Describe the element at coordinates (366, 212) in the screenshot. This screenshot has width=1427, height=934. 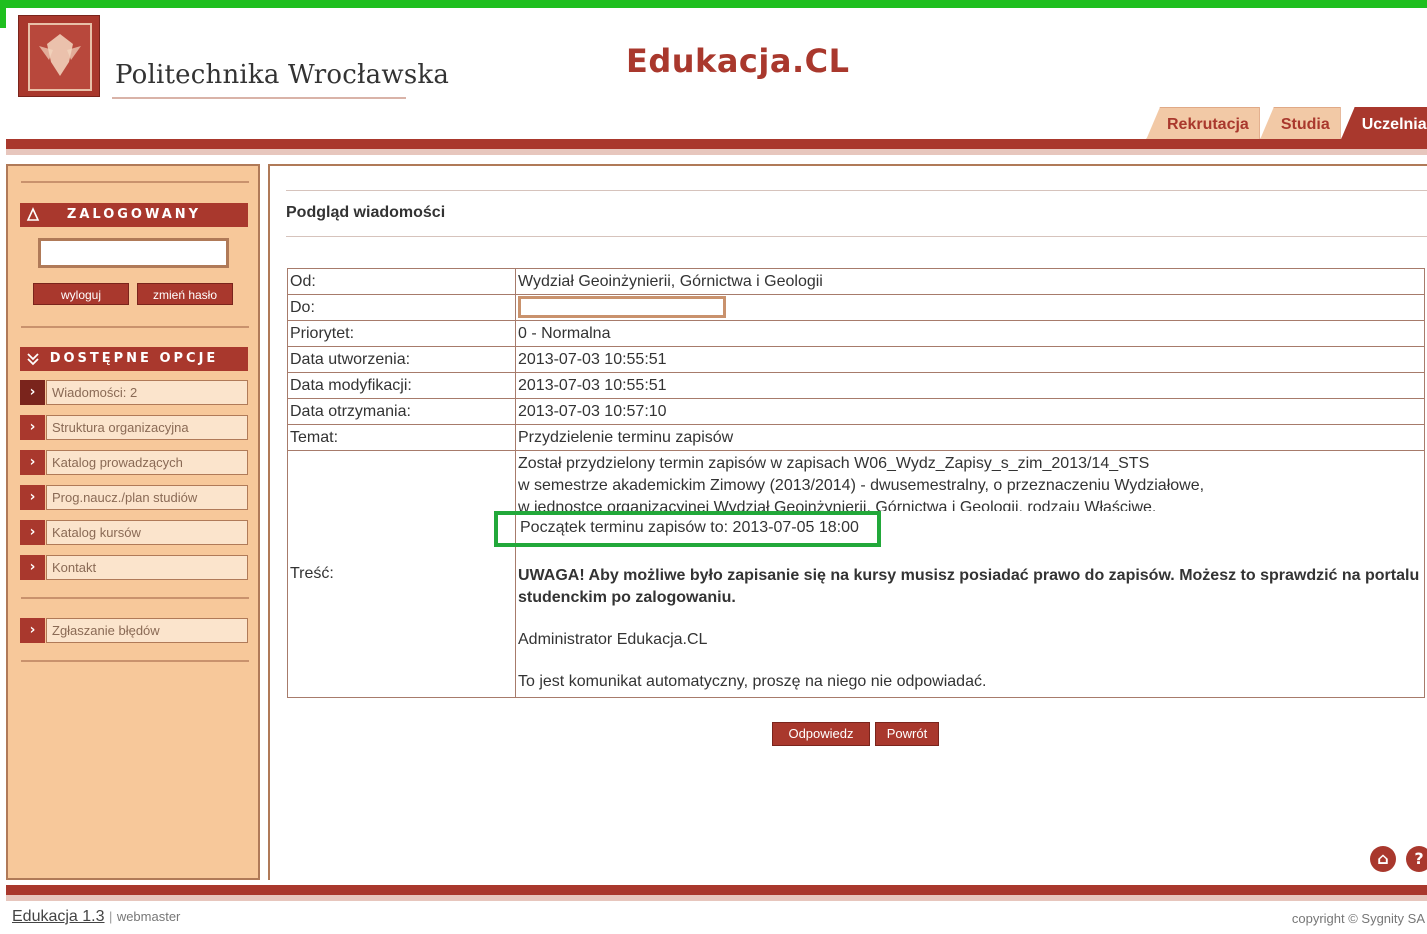
I see `page-title: Podgląd wiadomości` at that location.